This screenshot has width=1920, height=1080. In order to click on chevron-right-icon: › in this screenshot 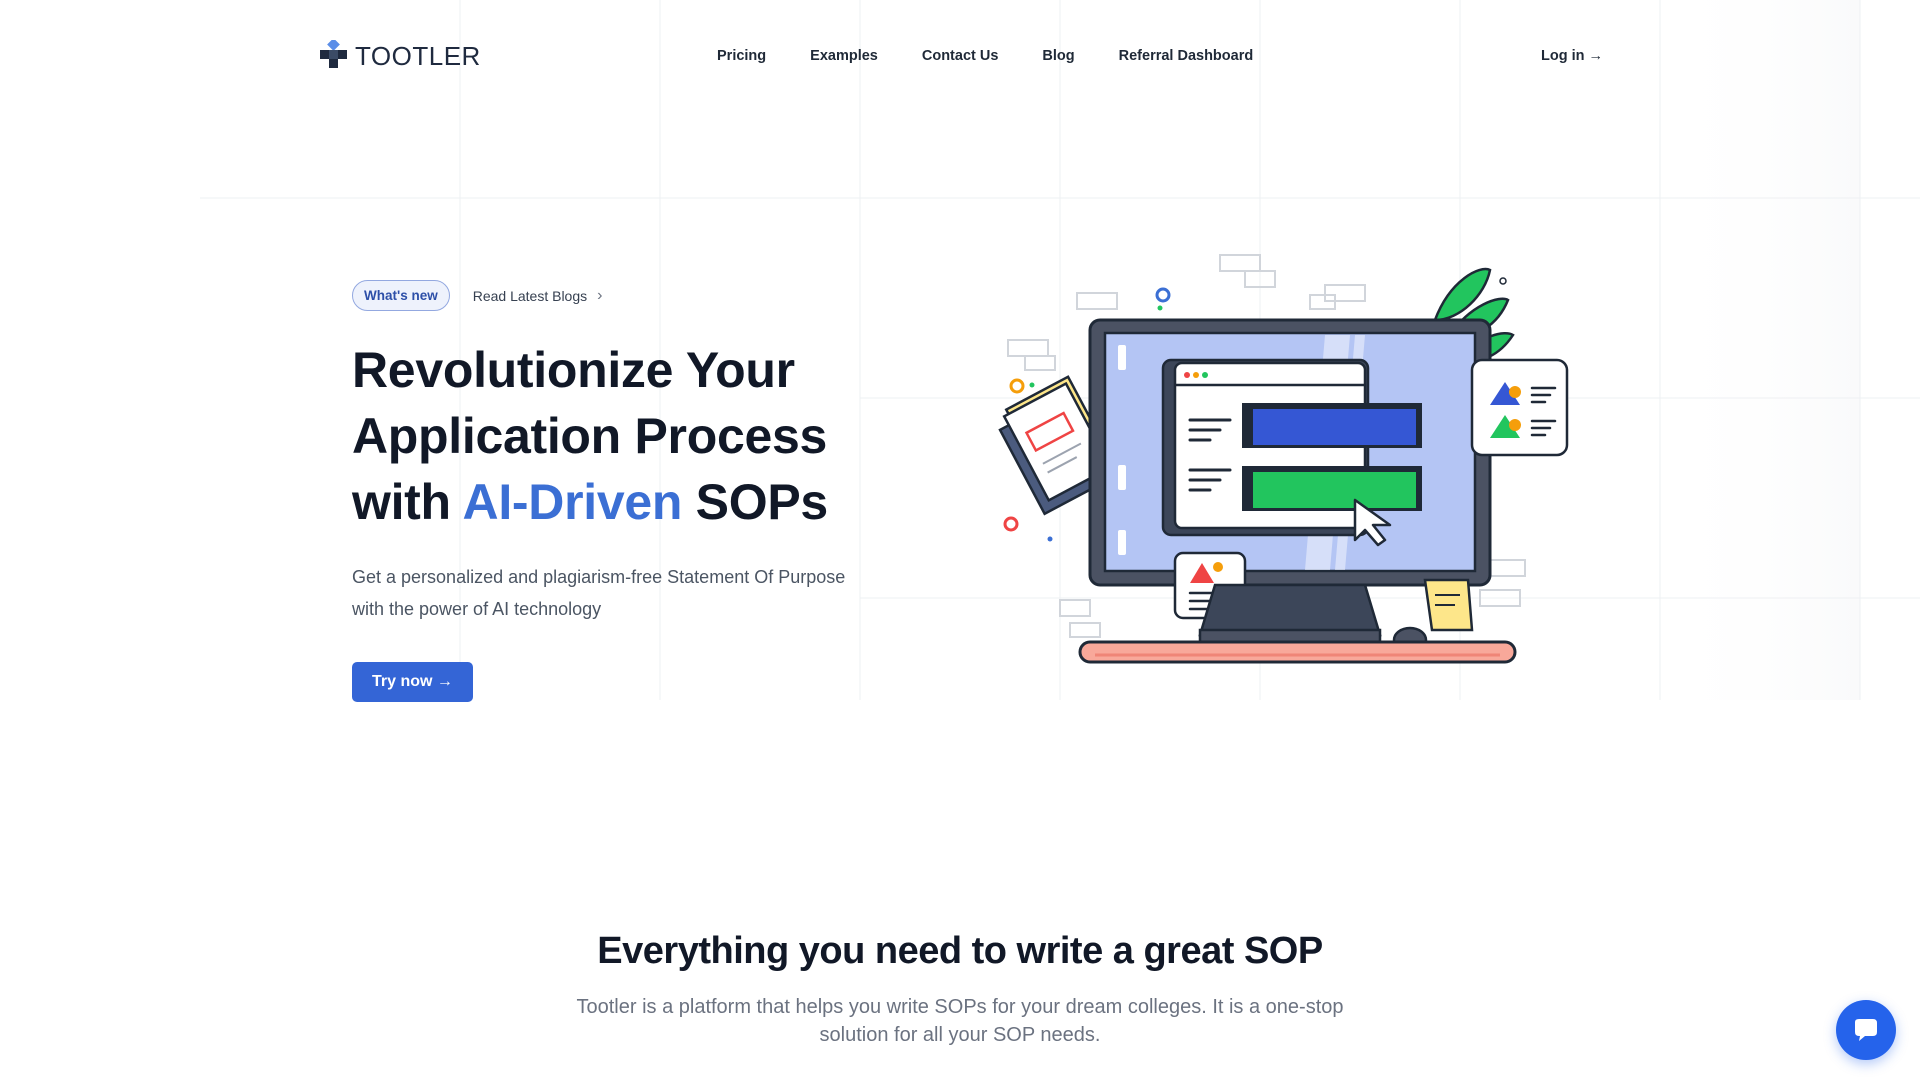, I will do `click(600, 295)`.